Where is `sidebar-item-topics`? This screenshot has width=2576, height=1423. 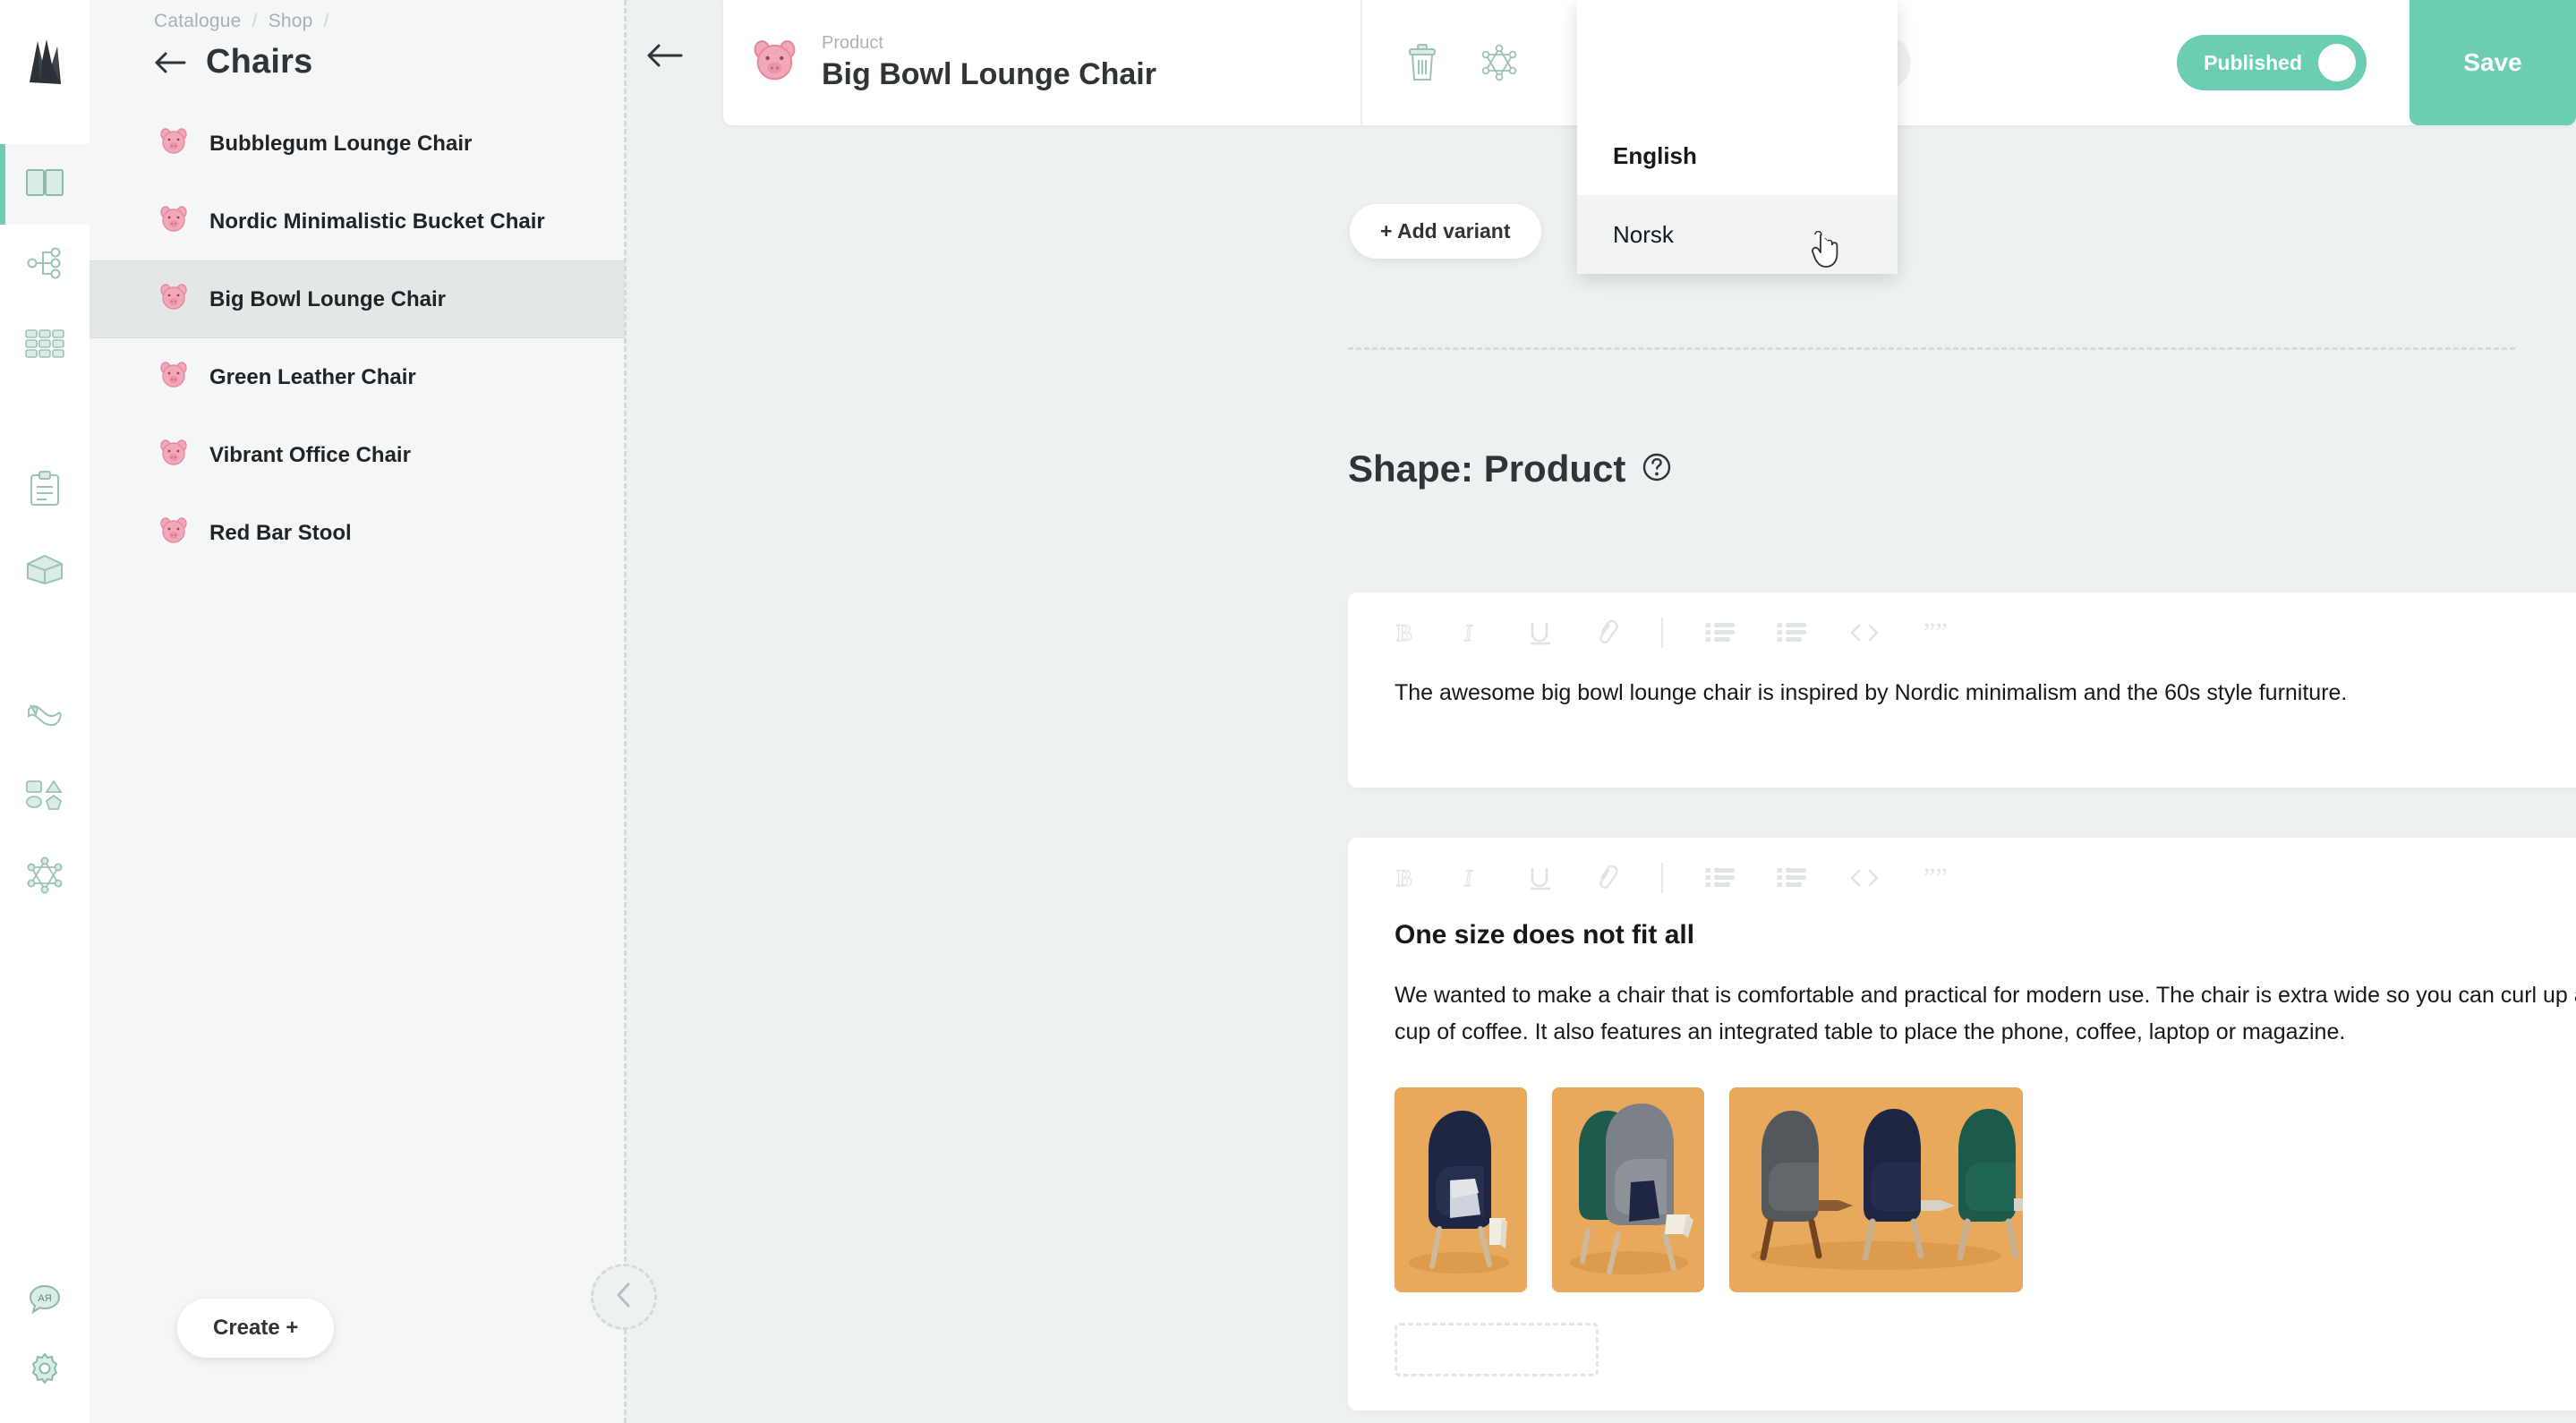
sidebar-item-topics is located at coordinates (45, 265).